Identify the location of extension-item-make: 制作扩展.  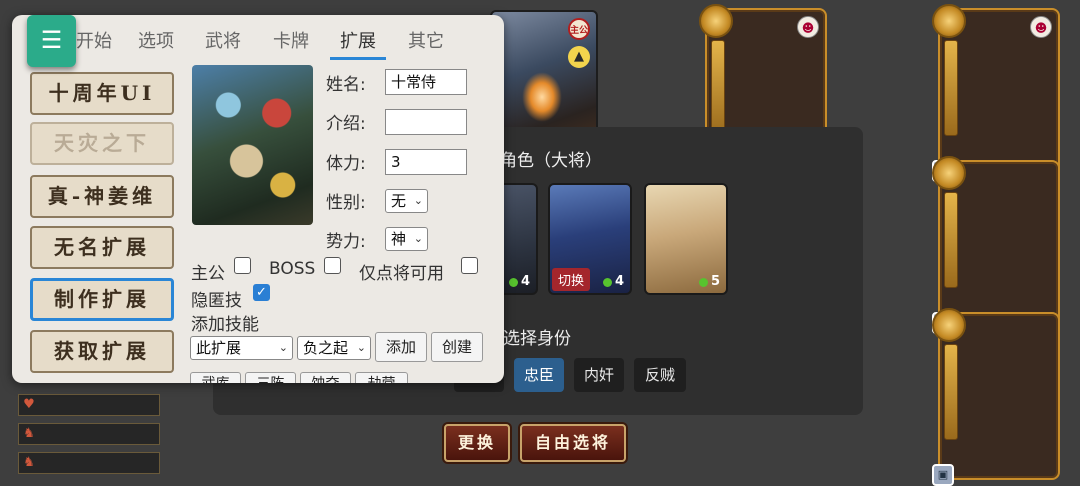
(102, 299).